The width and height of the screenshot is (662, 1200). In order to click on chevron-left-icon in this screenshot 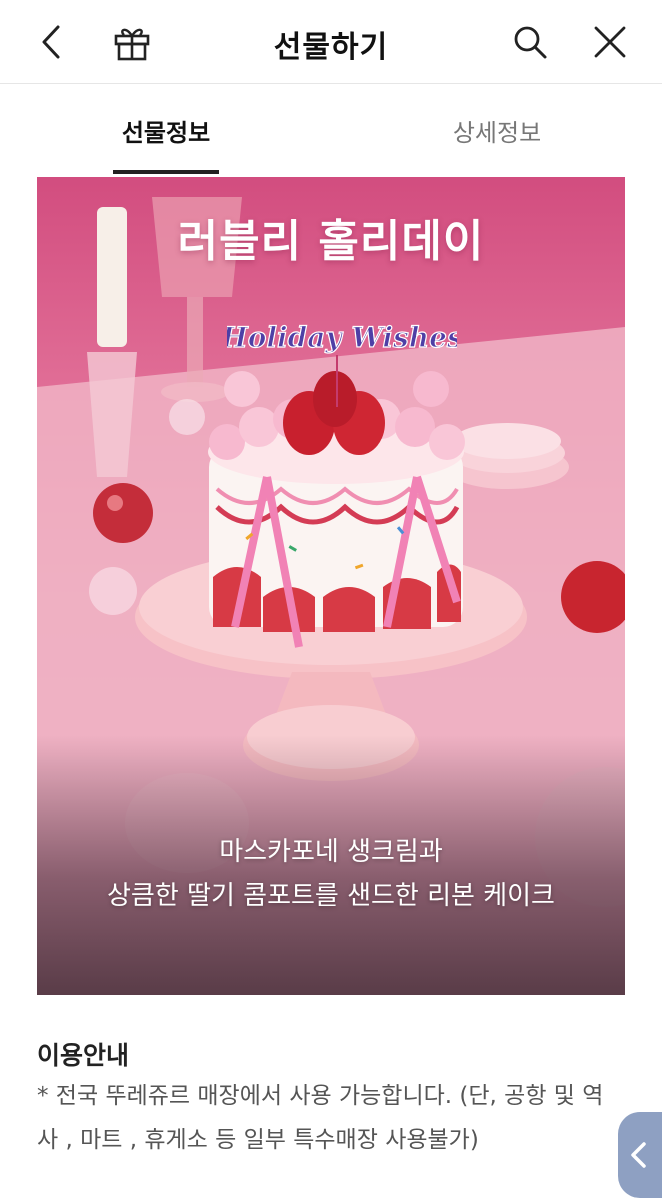, I will do `click(638, 1155)`.